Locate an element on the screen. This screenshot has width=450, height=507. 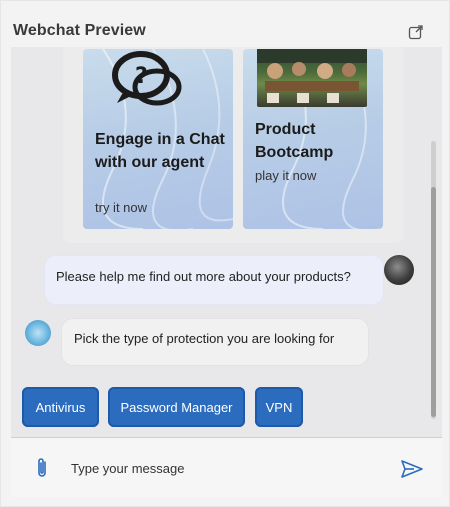
send-icon is located at coordinates (412, 469).